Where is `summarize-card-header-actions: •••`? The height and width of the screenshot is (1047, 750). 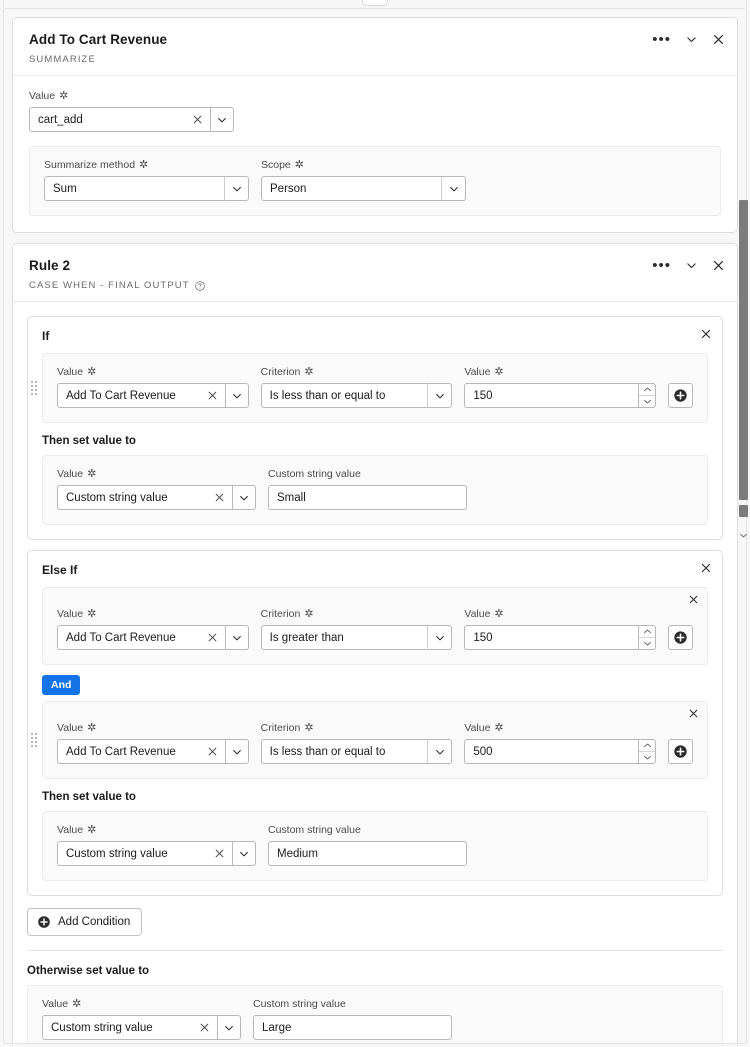
summarize-card-header-actions: ••• is located at coordinates (688, 39).